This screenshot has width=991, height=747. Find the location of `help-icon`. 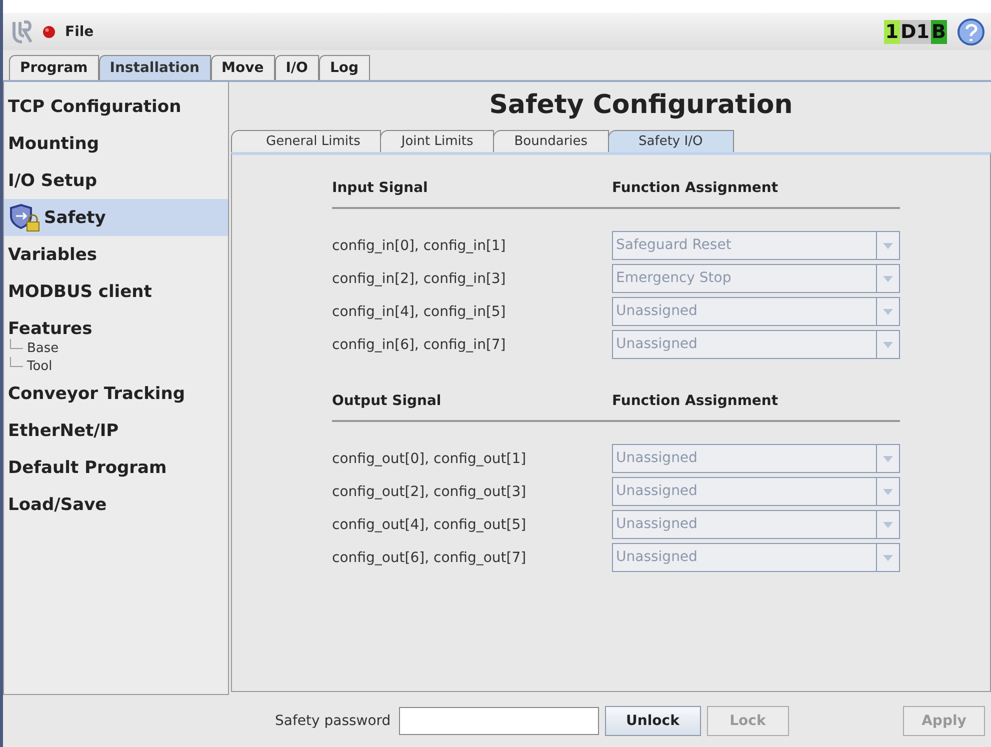

help-icon is located at coordinates (971, 32).